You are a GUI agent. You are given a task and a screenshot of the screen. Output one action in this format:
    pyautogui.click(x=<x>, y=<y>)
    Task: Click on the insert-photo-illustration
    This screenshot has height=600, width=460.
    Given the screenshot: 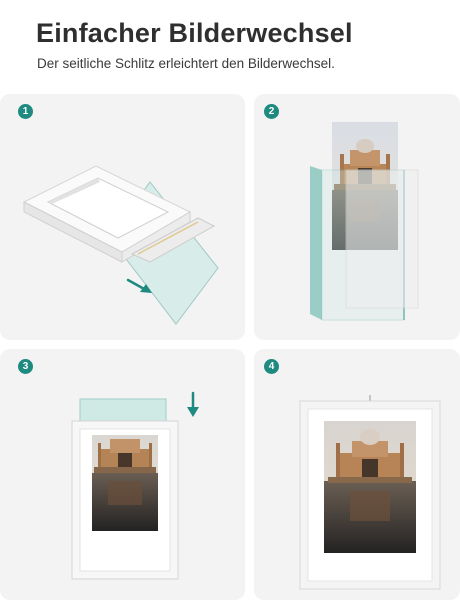 What is the action you would take?
    pyautogui.click(x=135, y=485)
    